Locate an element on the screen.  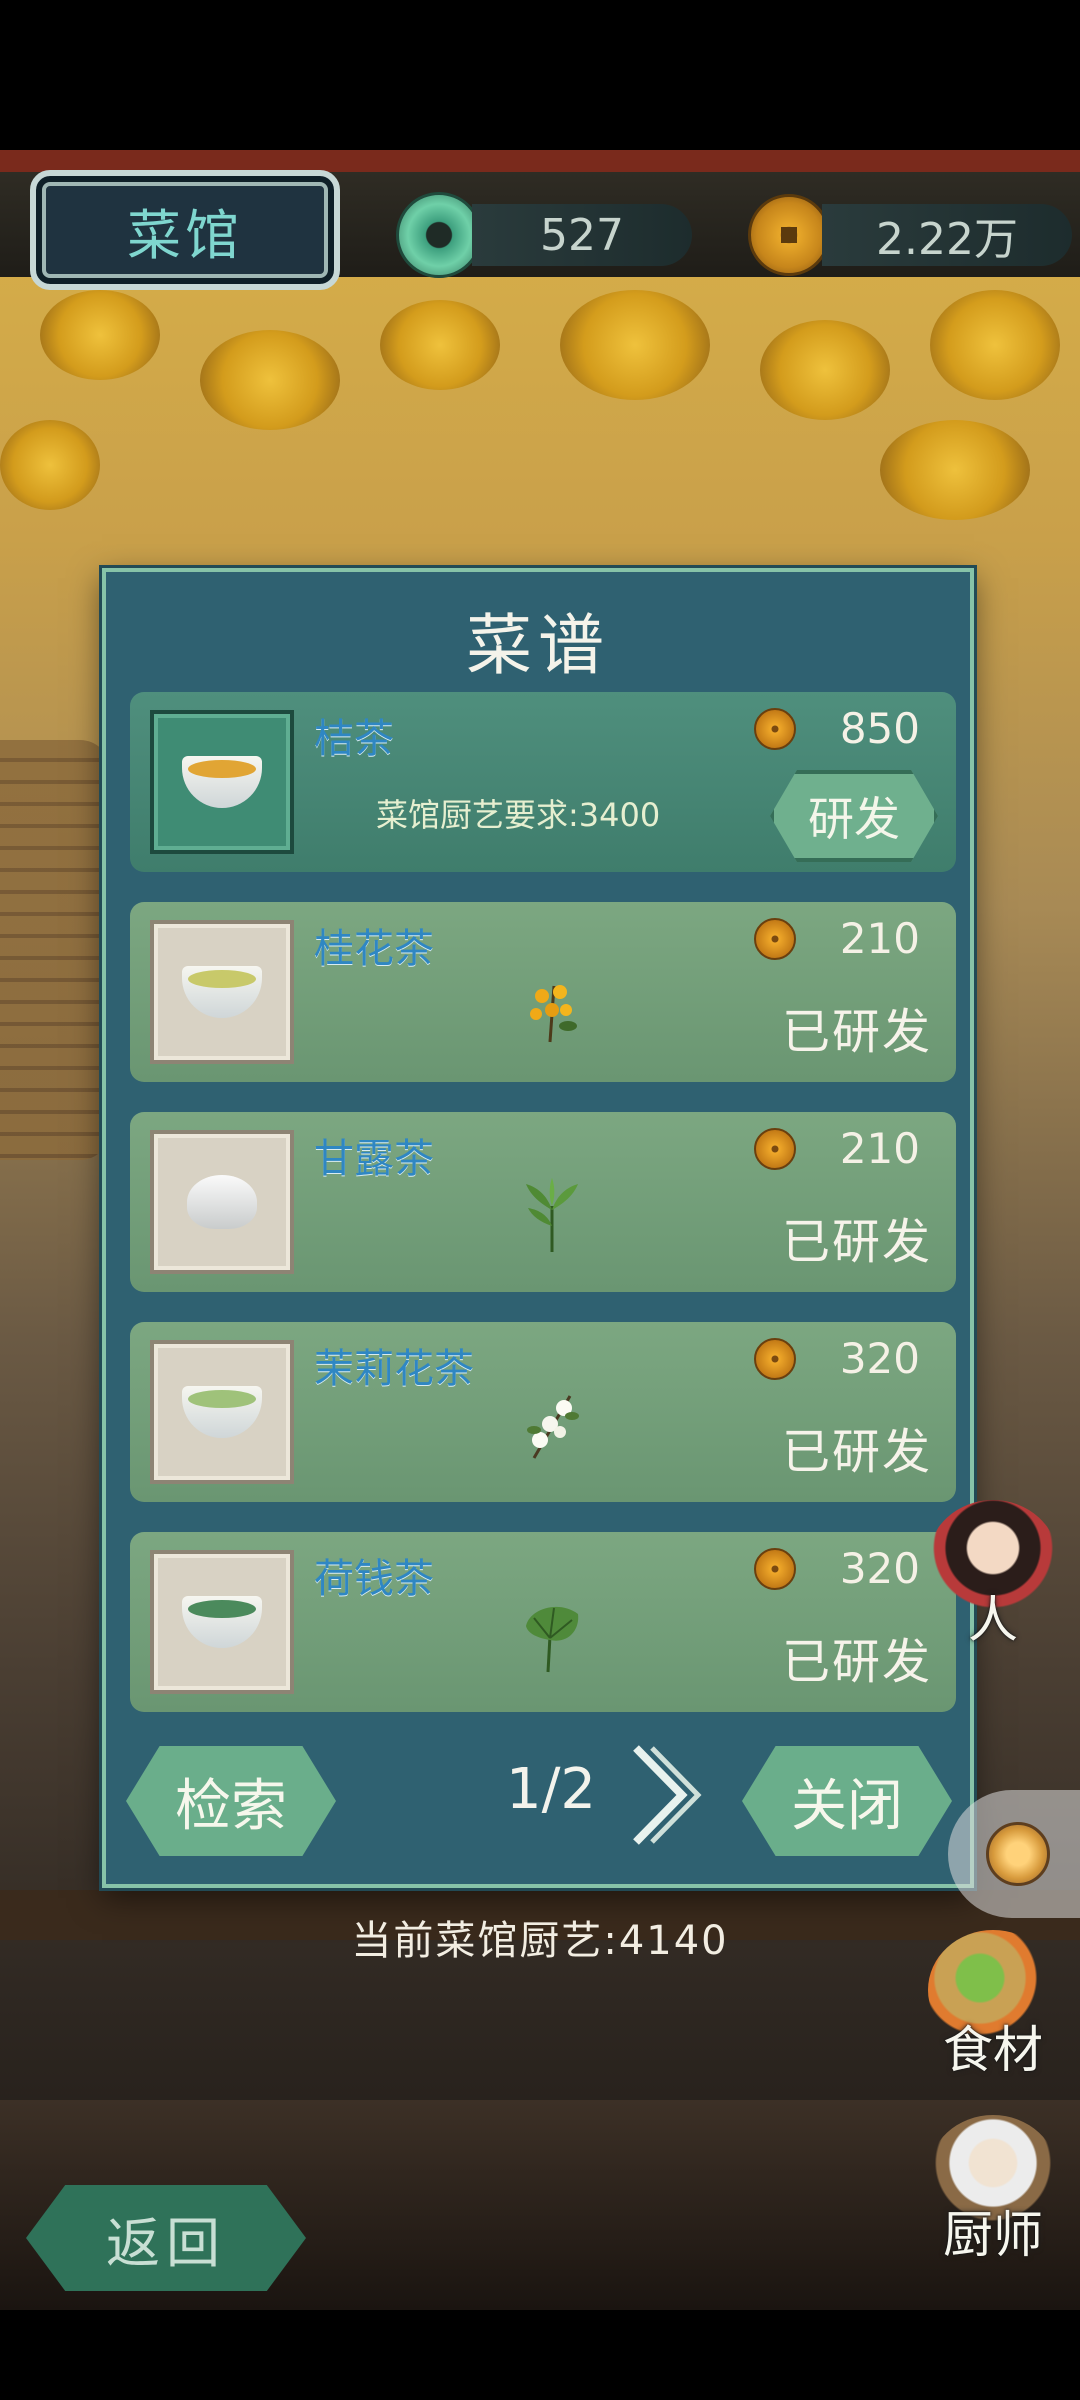
panel-title: 菜谱 is located at coordinates (538, 645).